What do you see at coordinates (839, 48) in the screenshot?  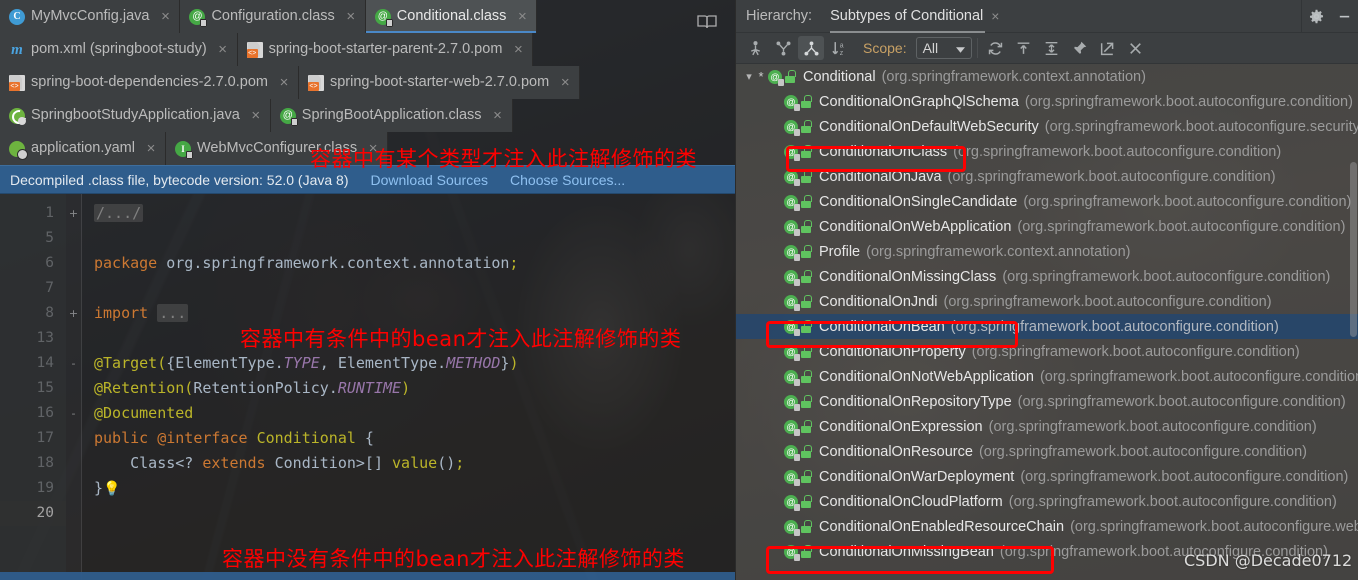 I see `sort-alphabetically-icon: a z` at bounding box center [839, 48].